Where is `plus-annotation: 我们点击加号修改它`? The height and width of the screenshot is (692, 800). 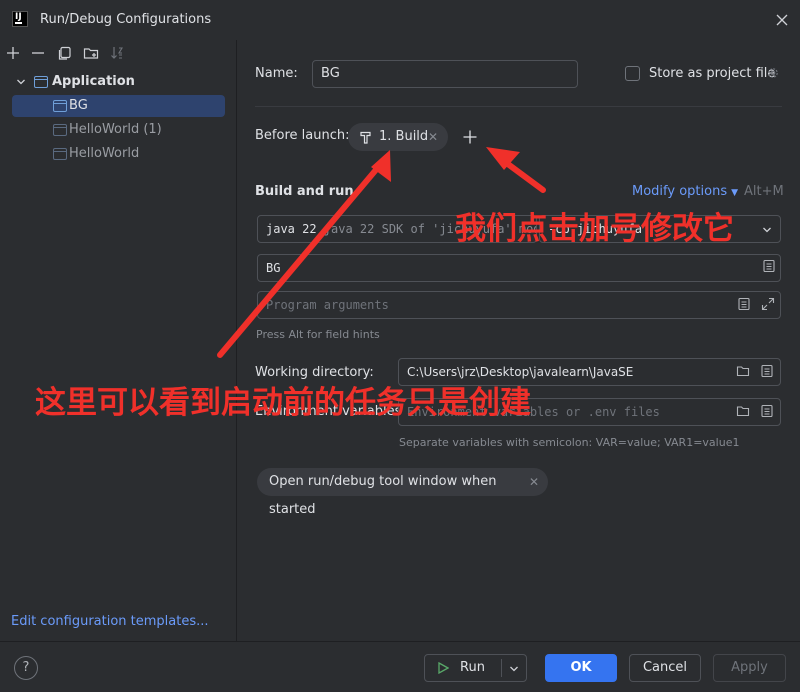 plus-annotation: 我们点击加号修改它 is located at coordinates (594, 229).